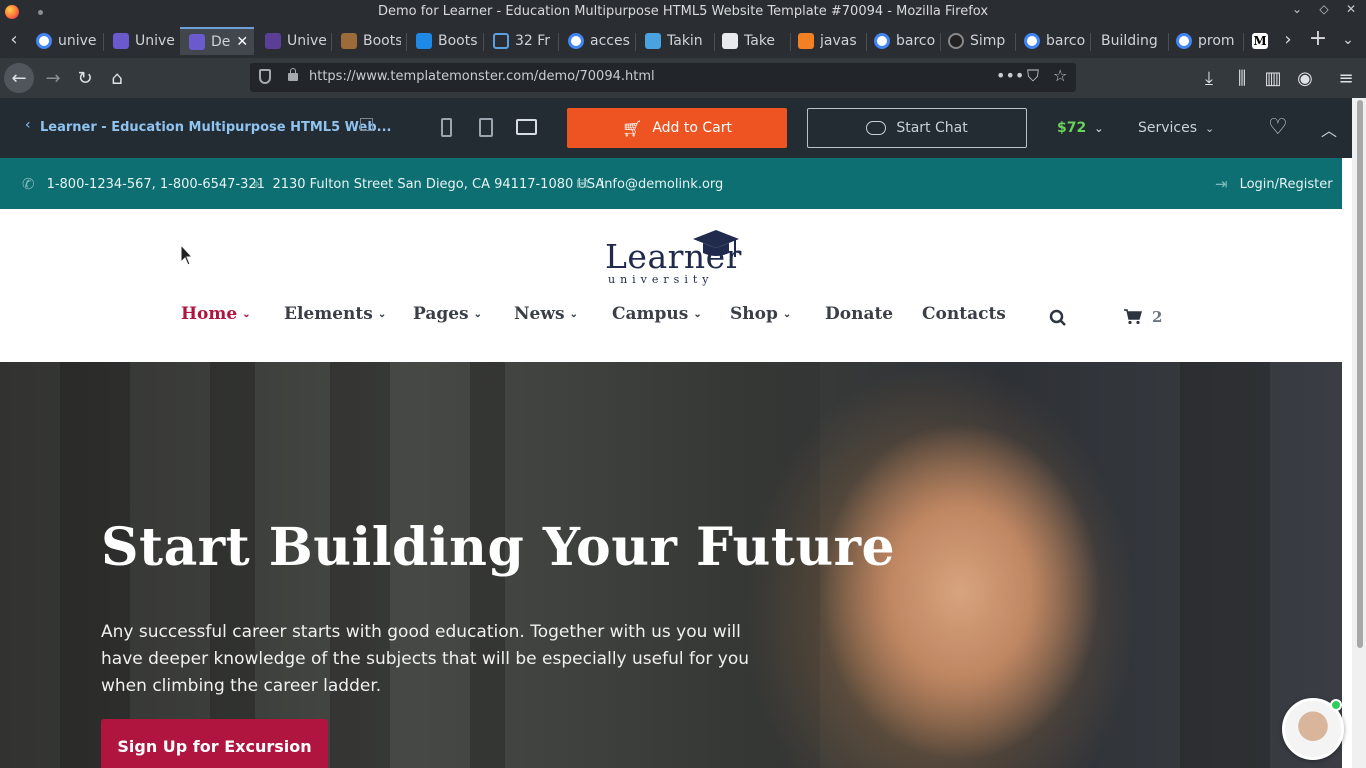 The image size is (1366, 768). What do you see at coordinates (1080, 128) in the screenshot?
I see `price-dropdown: $72 ⌄` at bounding box center [1080, 128].